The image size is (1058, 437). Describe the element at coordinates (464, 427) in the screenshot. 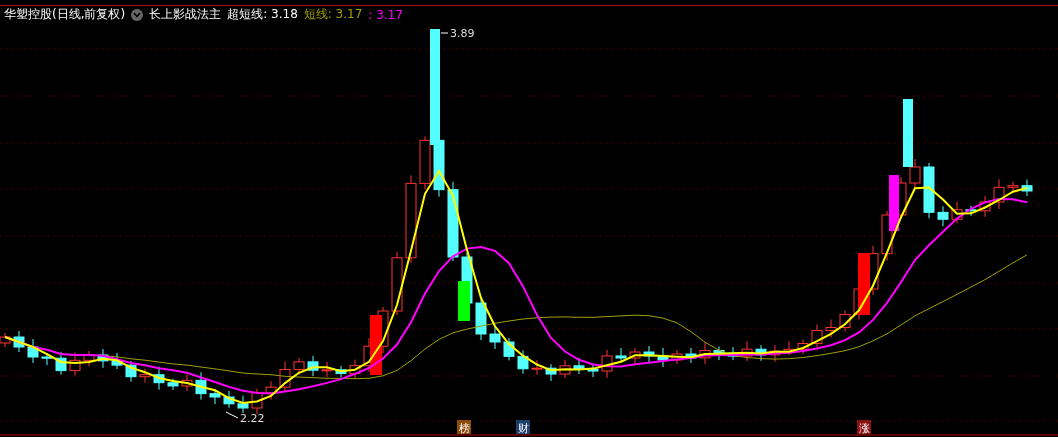

I see `event-marker: 榜` at that location.